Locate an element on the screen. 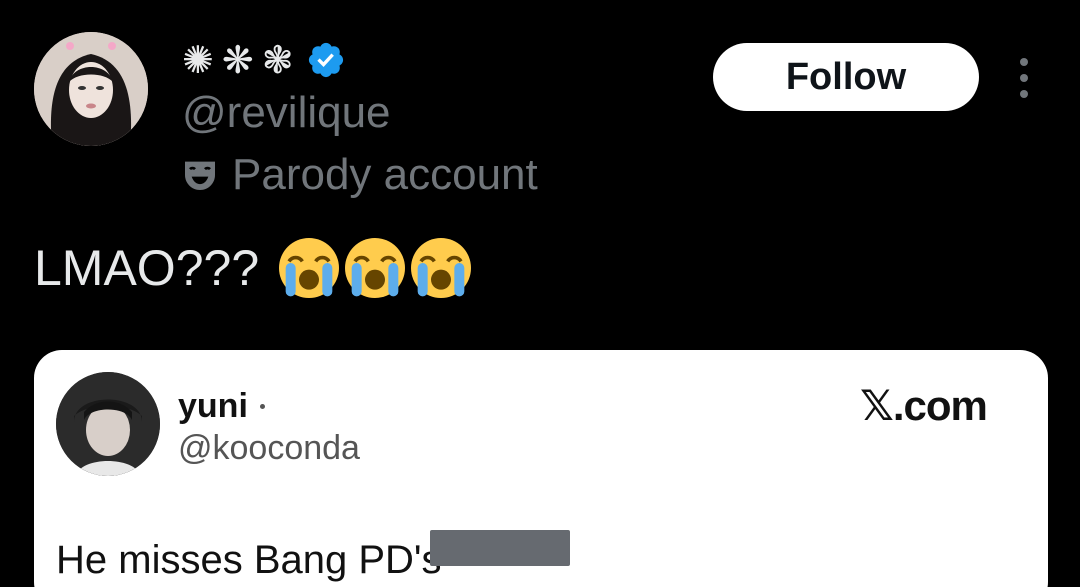  more-vertical-icon is located at coordinates (1024, 78).